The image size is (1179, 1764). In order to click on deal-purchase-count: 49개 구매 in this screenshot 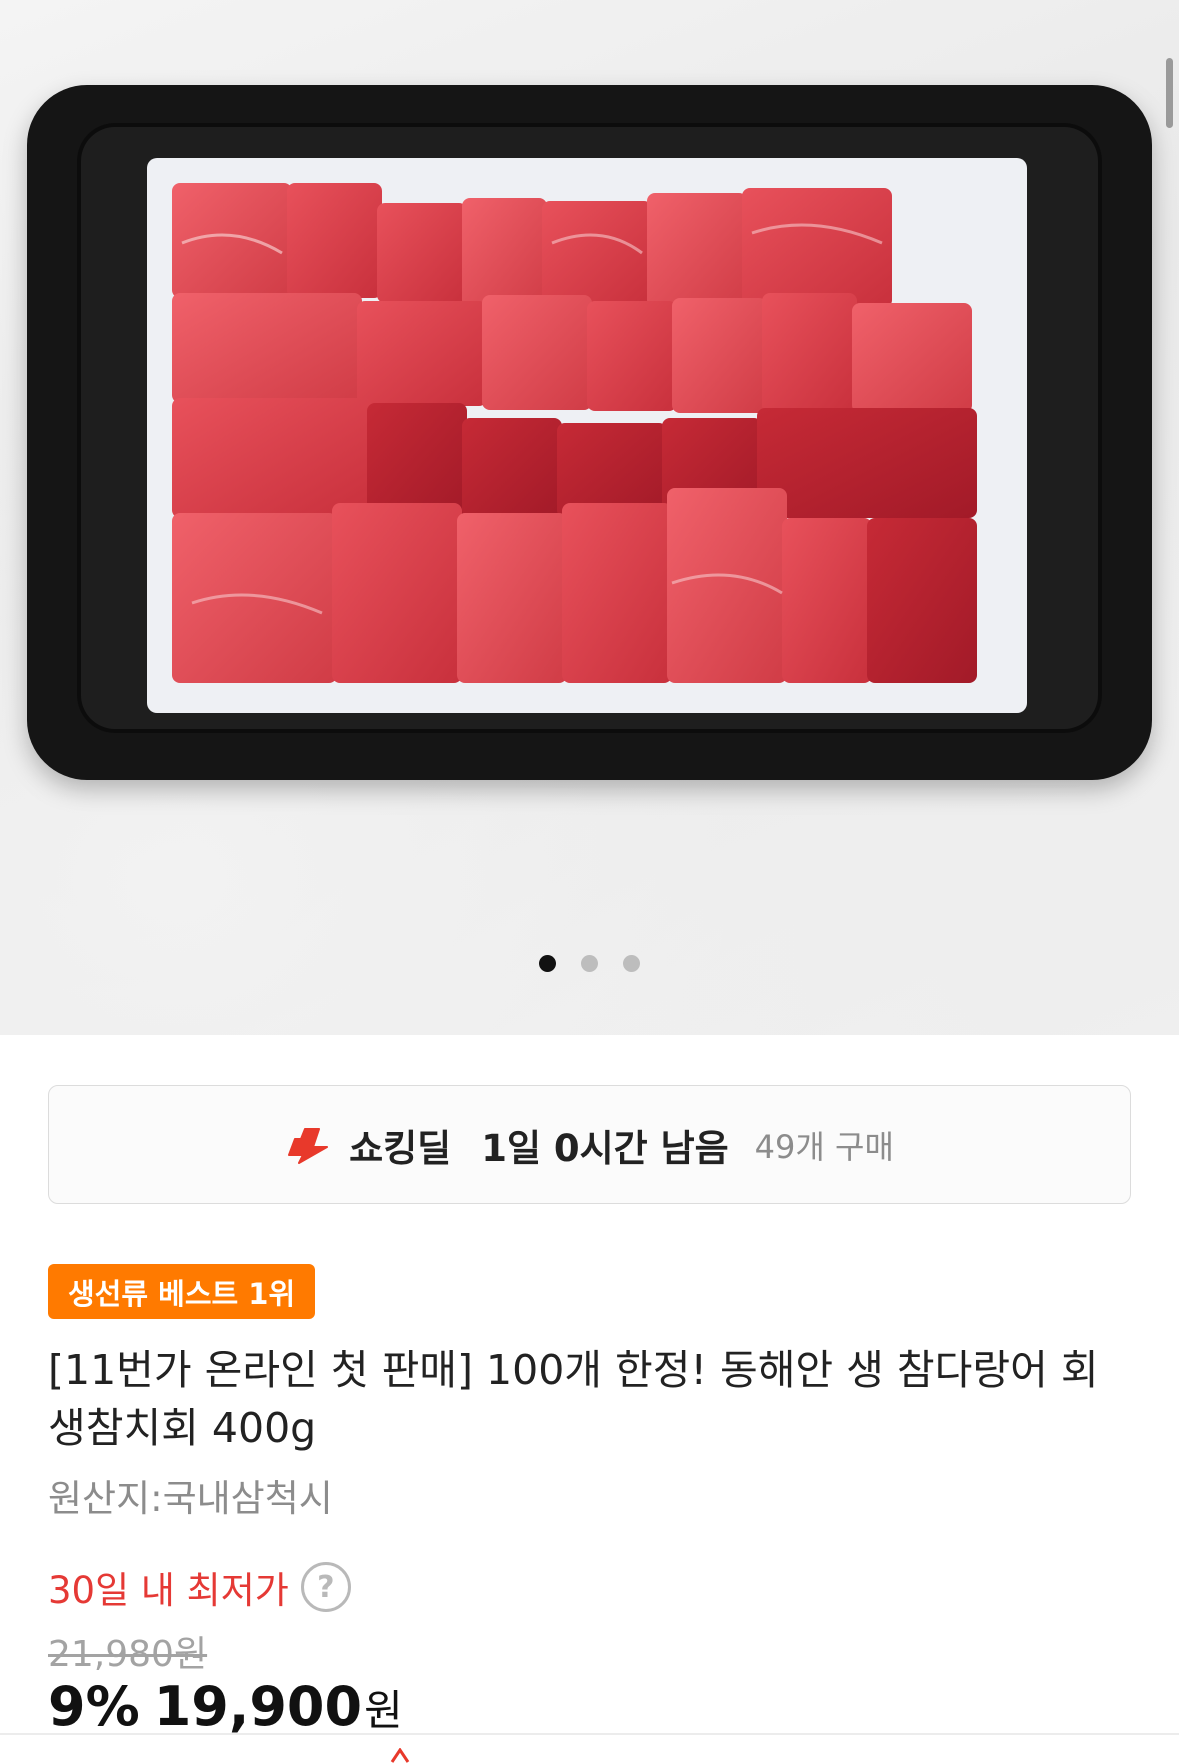, I will do `click(824, 1146)`.